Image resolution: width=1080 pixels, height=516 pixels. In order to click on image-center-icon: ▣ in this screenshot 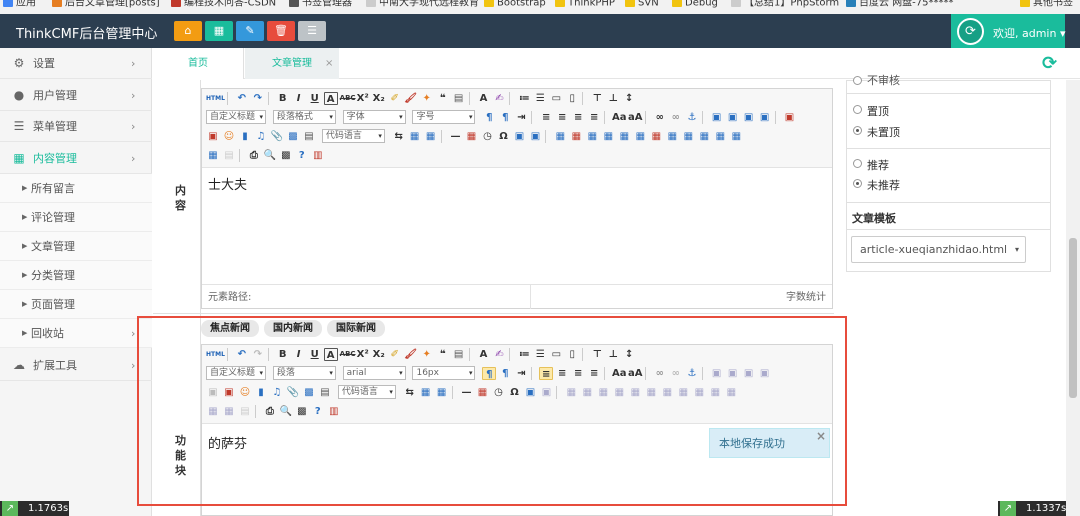, I will do `click(765, 117)`.